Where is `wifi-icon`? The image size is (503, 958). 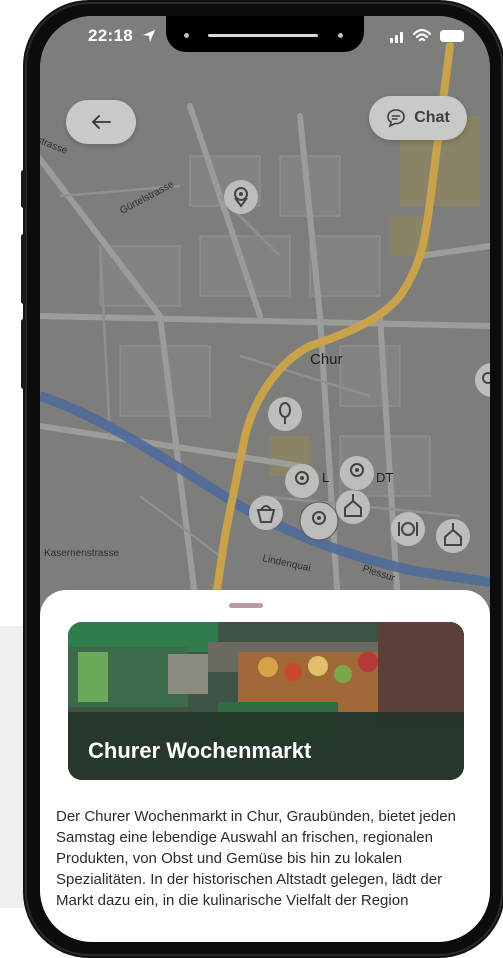 wifi-icon is located at coordinates (422, 35).